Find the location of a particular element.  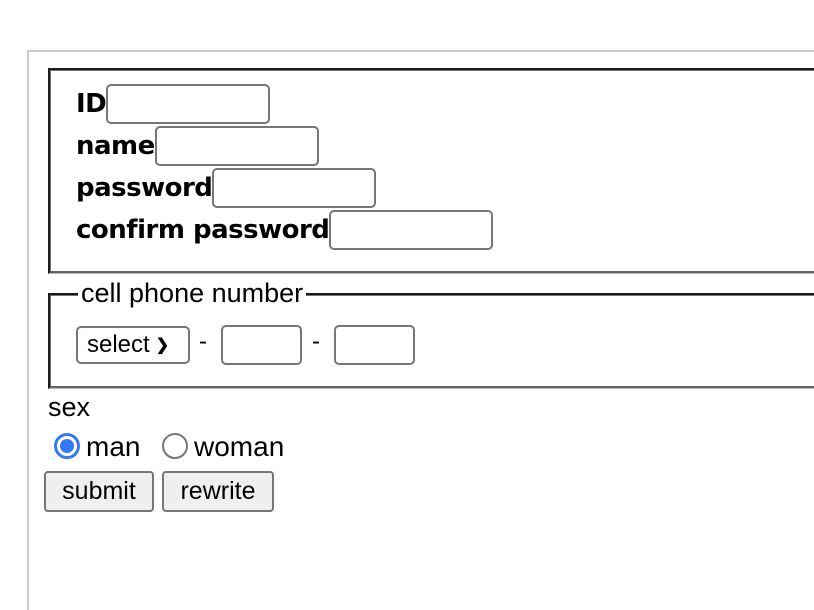

radio-woman is located at coordinates (175, 446).